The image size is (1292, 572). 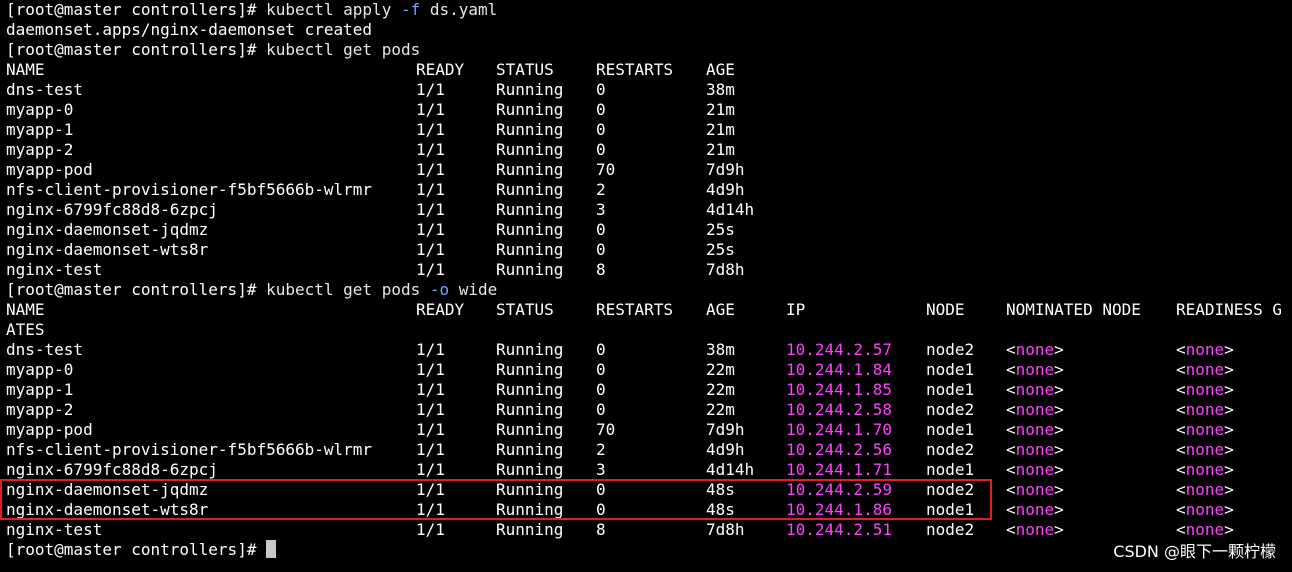 What do you see at coordinates (649, 270) in the screenshot?
I see `table-row: nginx-test 1/1 Running 8 7d8h` at bounding box center [649, 270].